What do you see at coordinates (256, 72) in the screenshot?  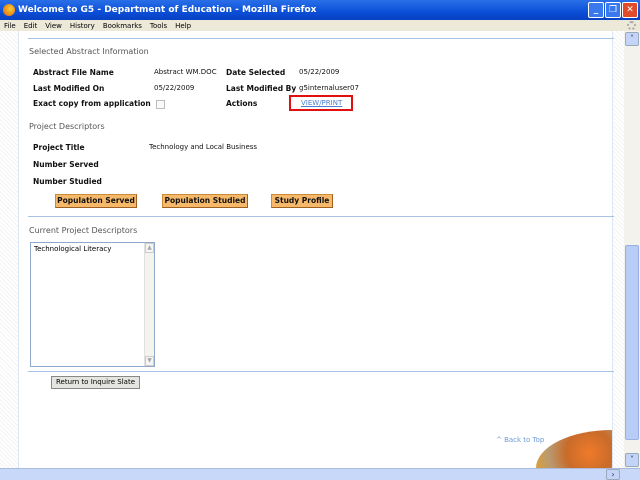 I see `date-selected-label: Date Selected` at bounding box center [256, 72].